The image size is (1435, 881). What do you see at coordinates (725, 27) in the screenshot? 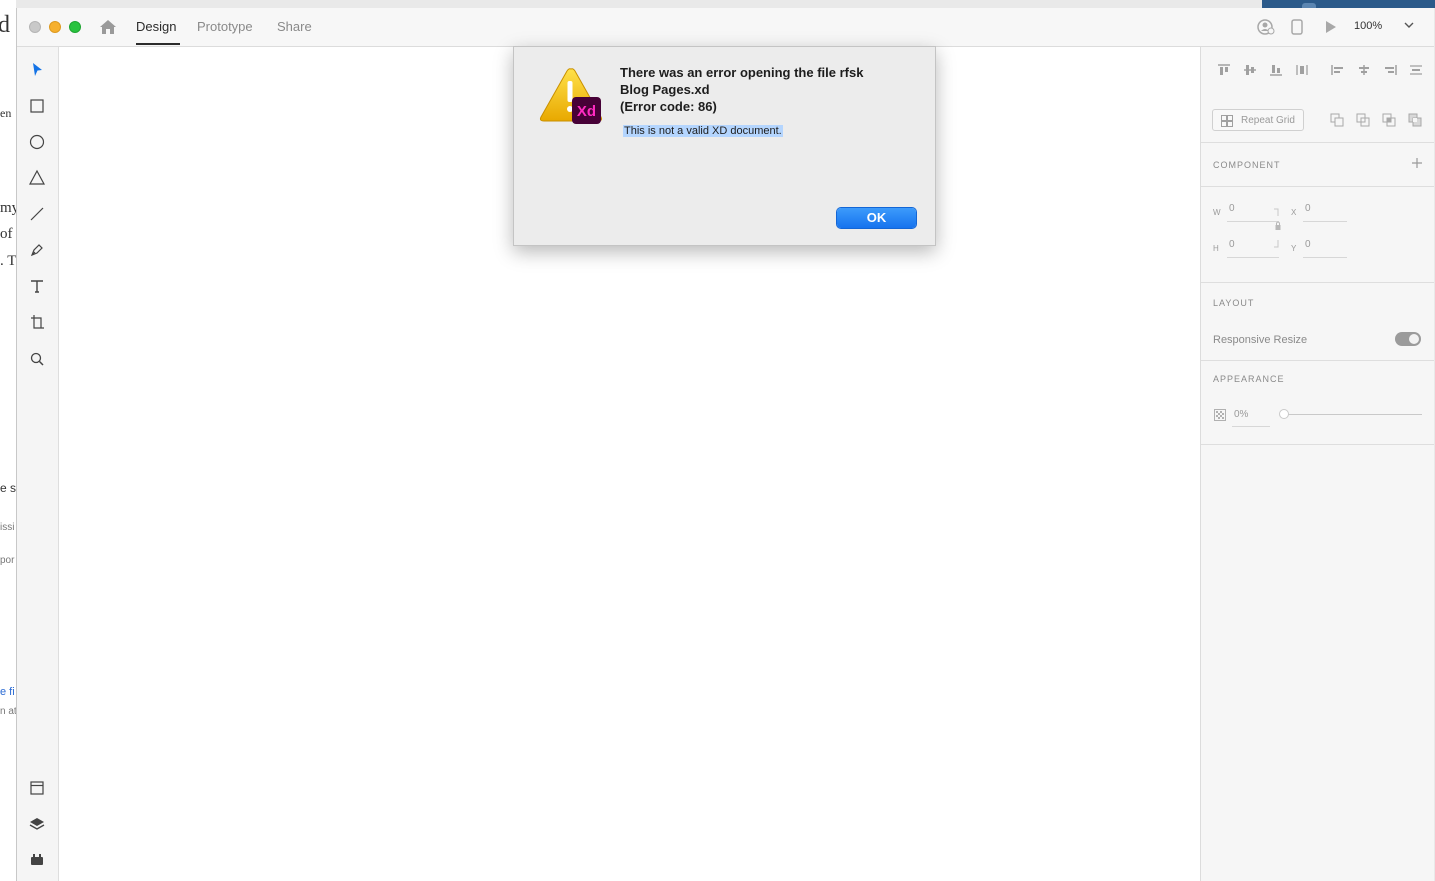
I see `title-bar: Design Prototype Share 100%` at bounding box center [725, 27].